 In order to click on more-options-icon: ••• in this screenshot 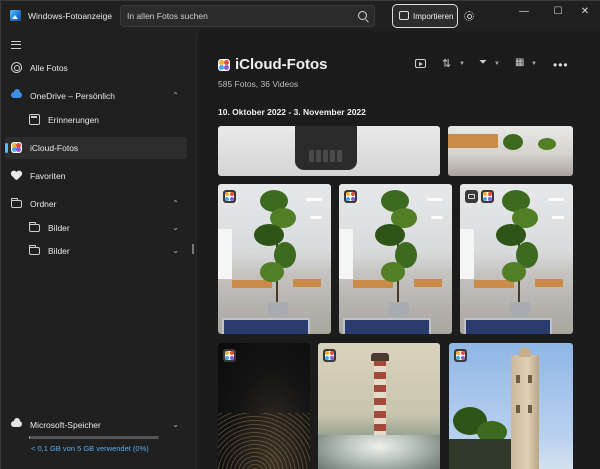, I will do `click(561, 65)`.